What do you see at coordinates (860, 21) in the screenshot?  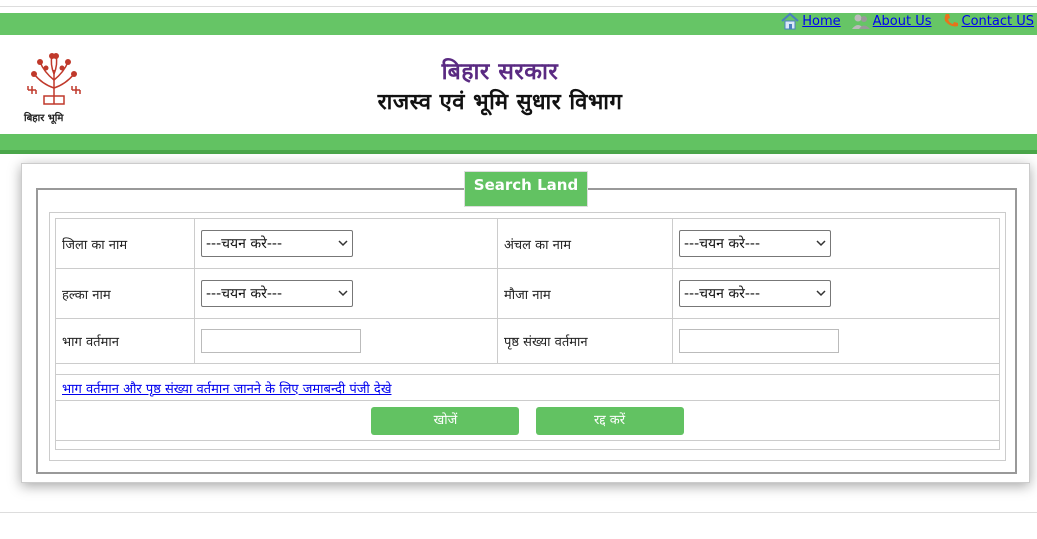 I see `users-icon` at bounding box center [860, 21].